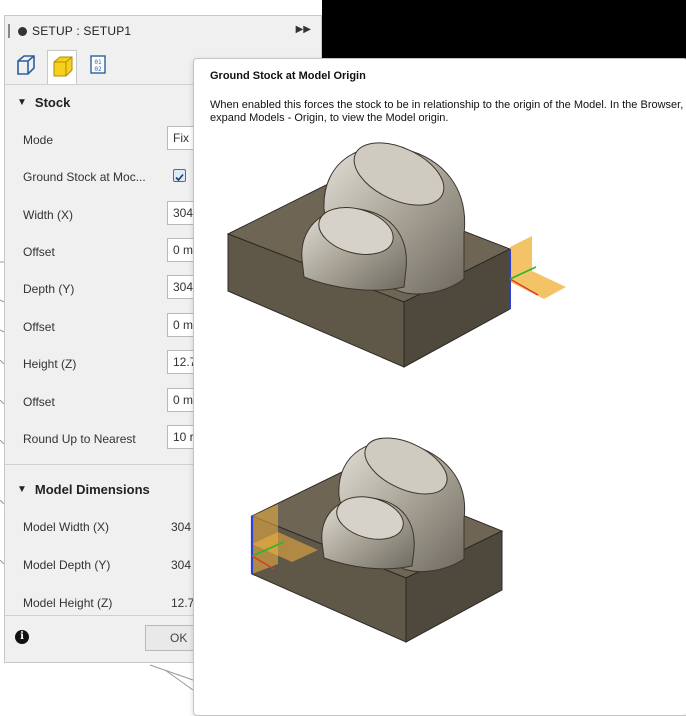 This screenshot has height=716, width=686. I want to click on tab-post-process: 01 02, so click(98, 65).